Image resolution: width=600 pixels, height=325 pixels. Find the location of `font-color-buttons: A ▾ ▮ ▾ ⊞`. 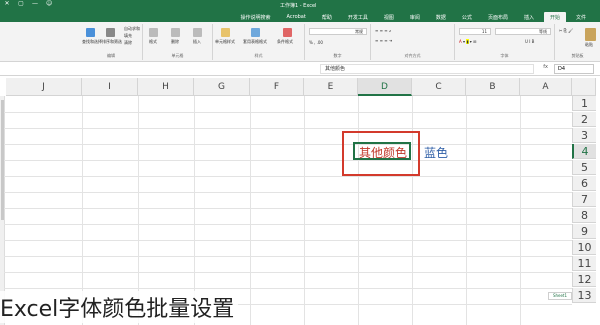

font-color-buttons: A ▾ ▮ ▾ ⊞ is located at coordinates (467, 41).